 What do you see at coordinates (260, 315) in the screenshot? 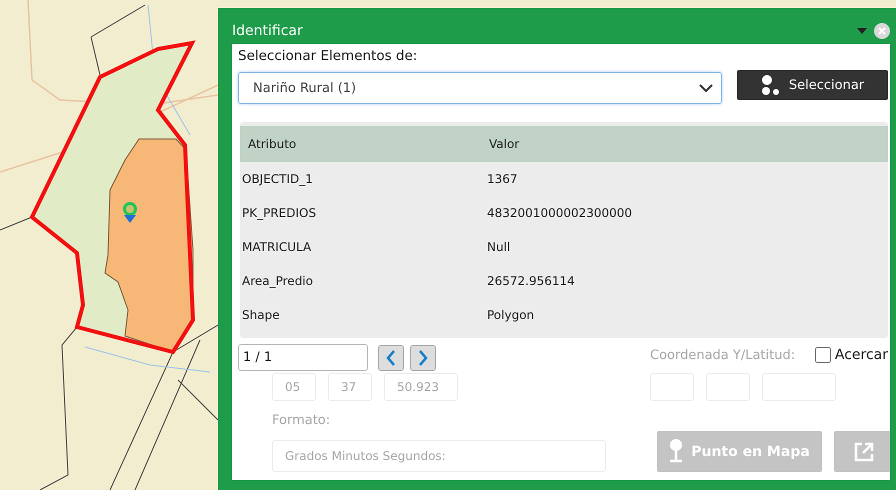
I see `table-cell-text: Shape` at bounding box center [260, 315].